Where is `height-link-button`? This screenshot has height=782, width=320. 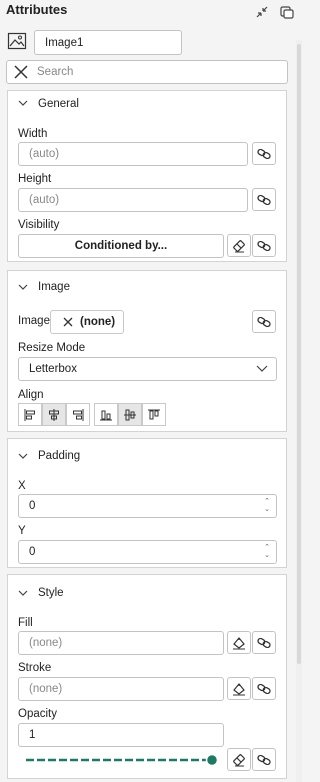
height-link-button is located at coordinates (264, 199).